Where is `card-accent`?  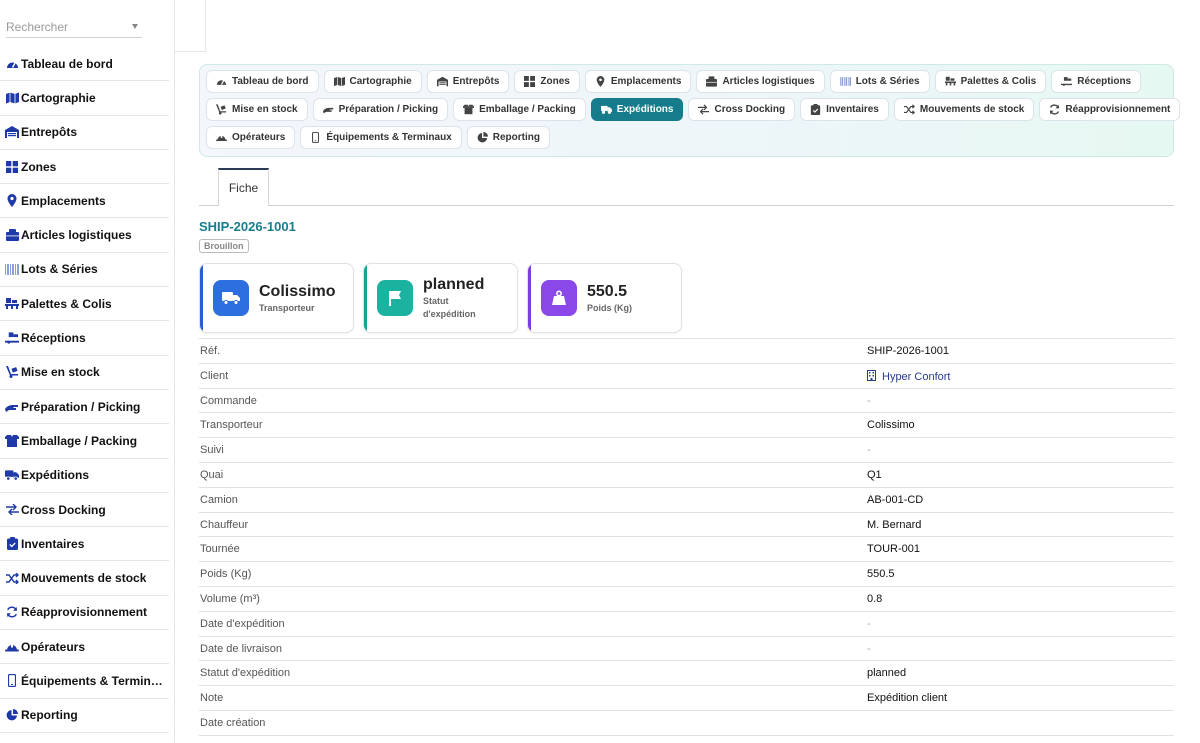 card-accent is located at coordinates (529, 298).